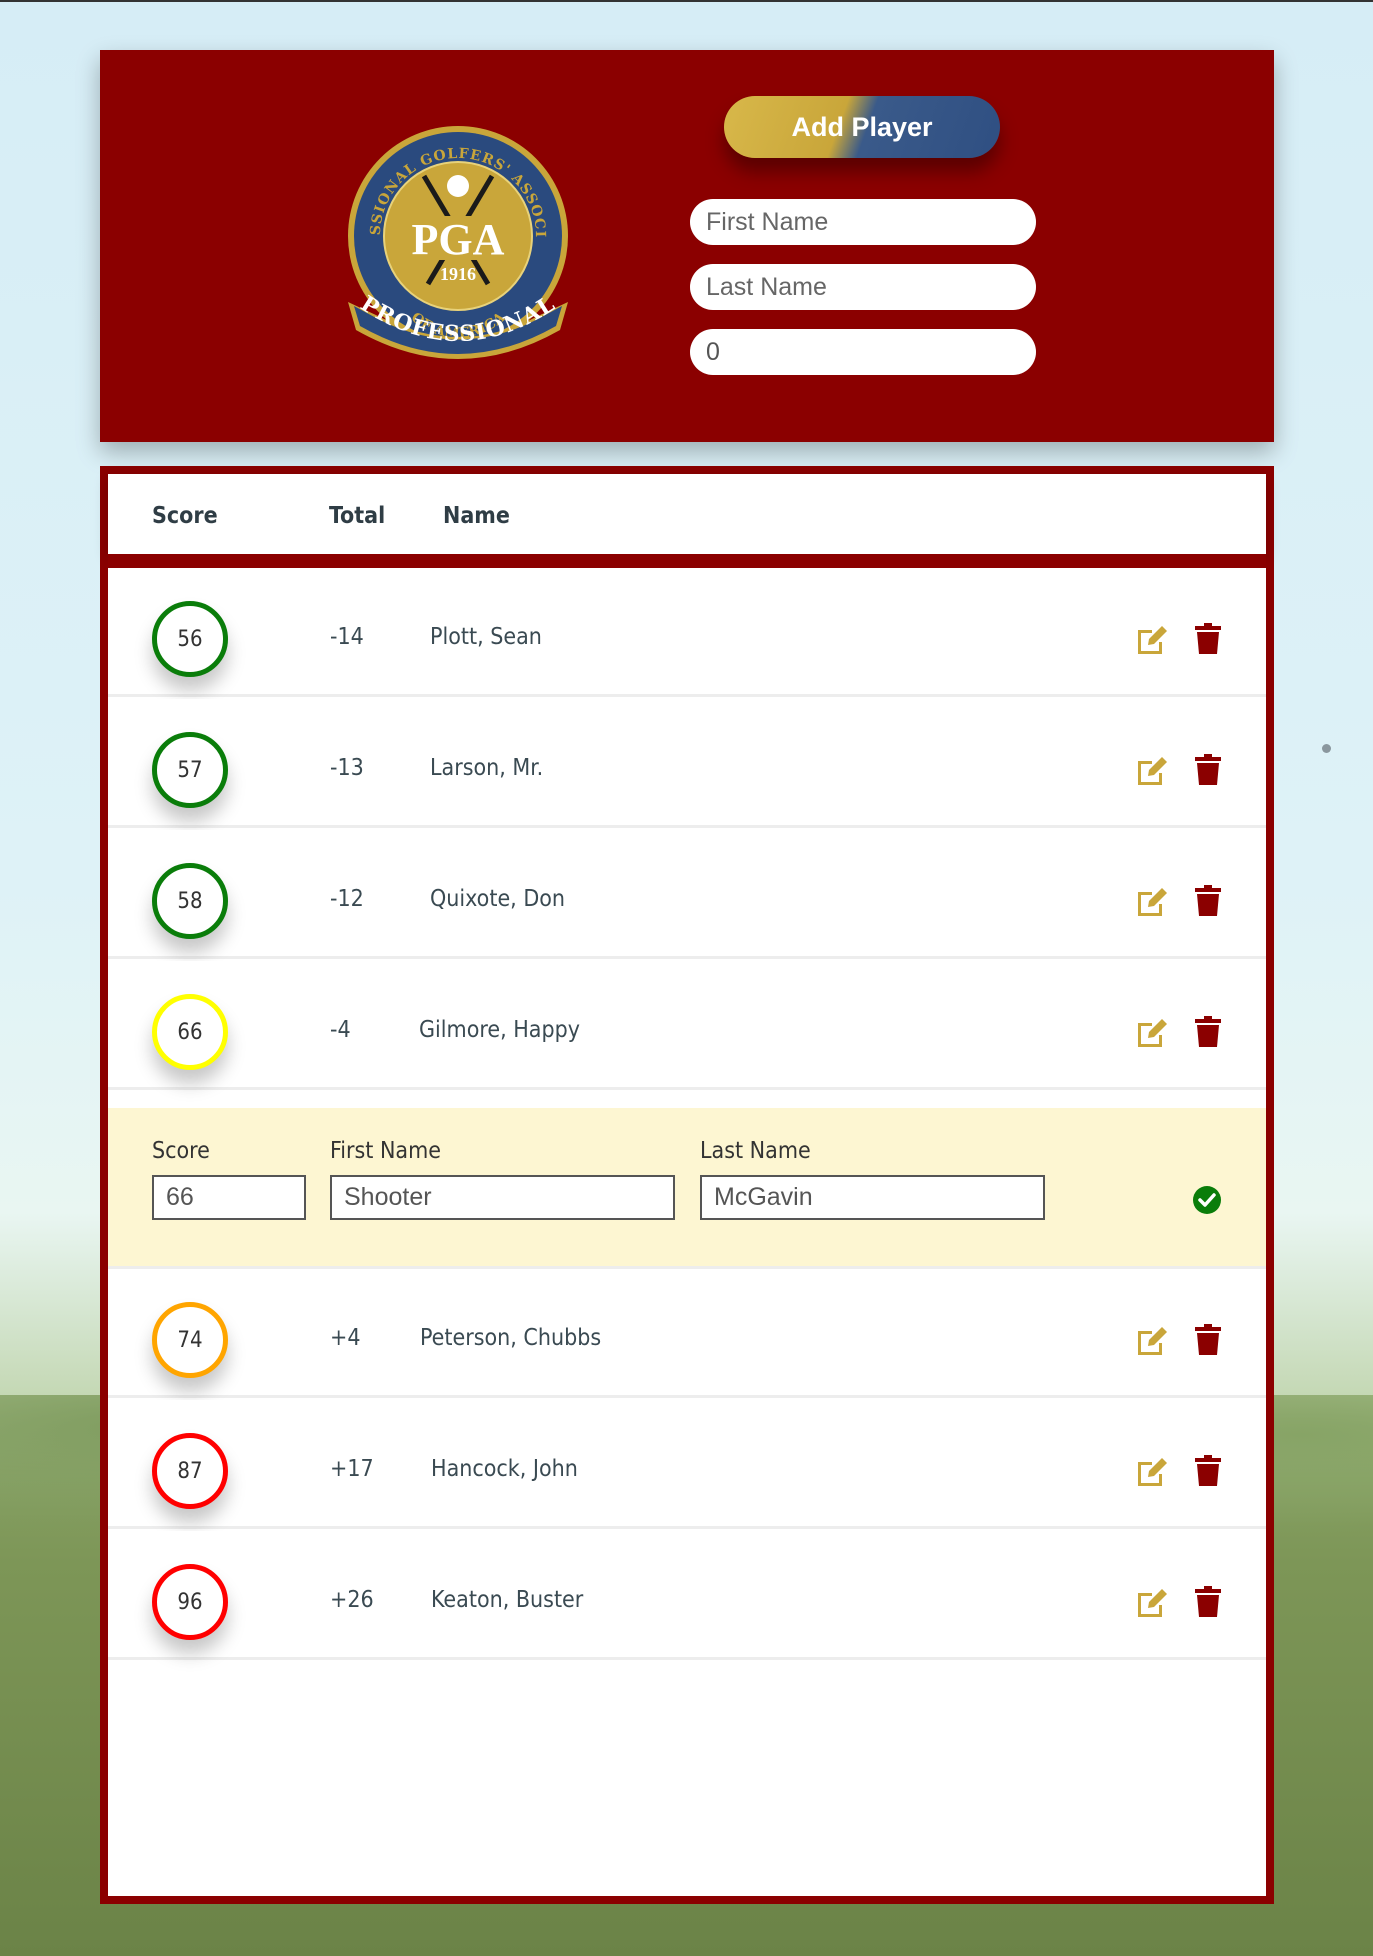  What do you see at coordinates (687, 514) in the screenshot?
I see `column-header: Score Total Name` at bounding box center [687, 514].